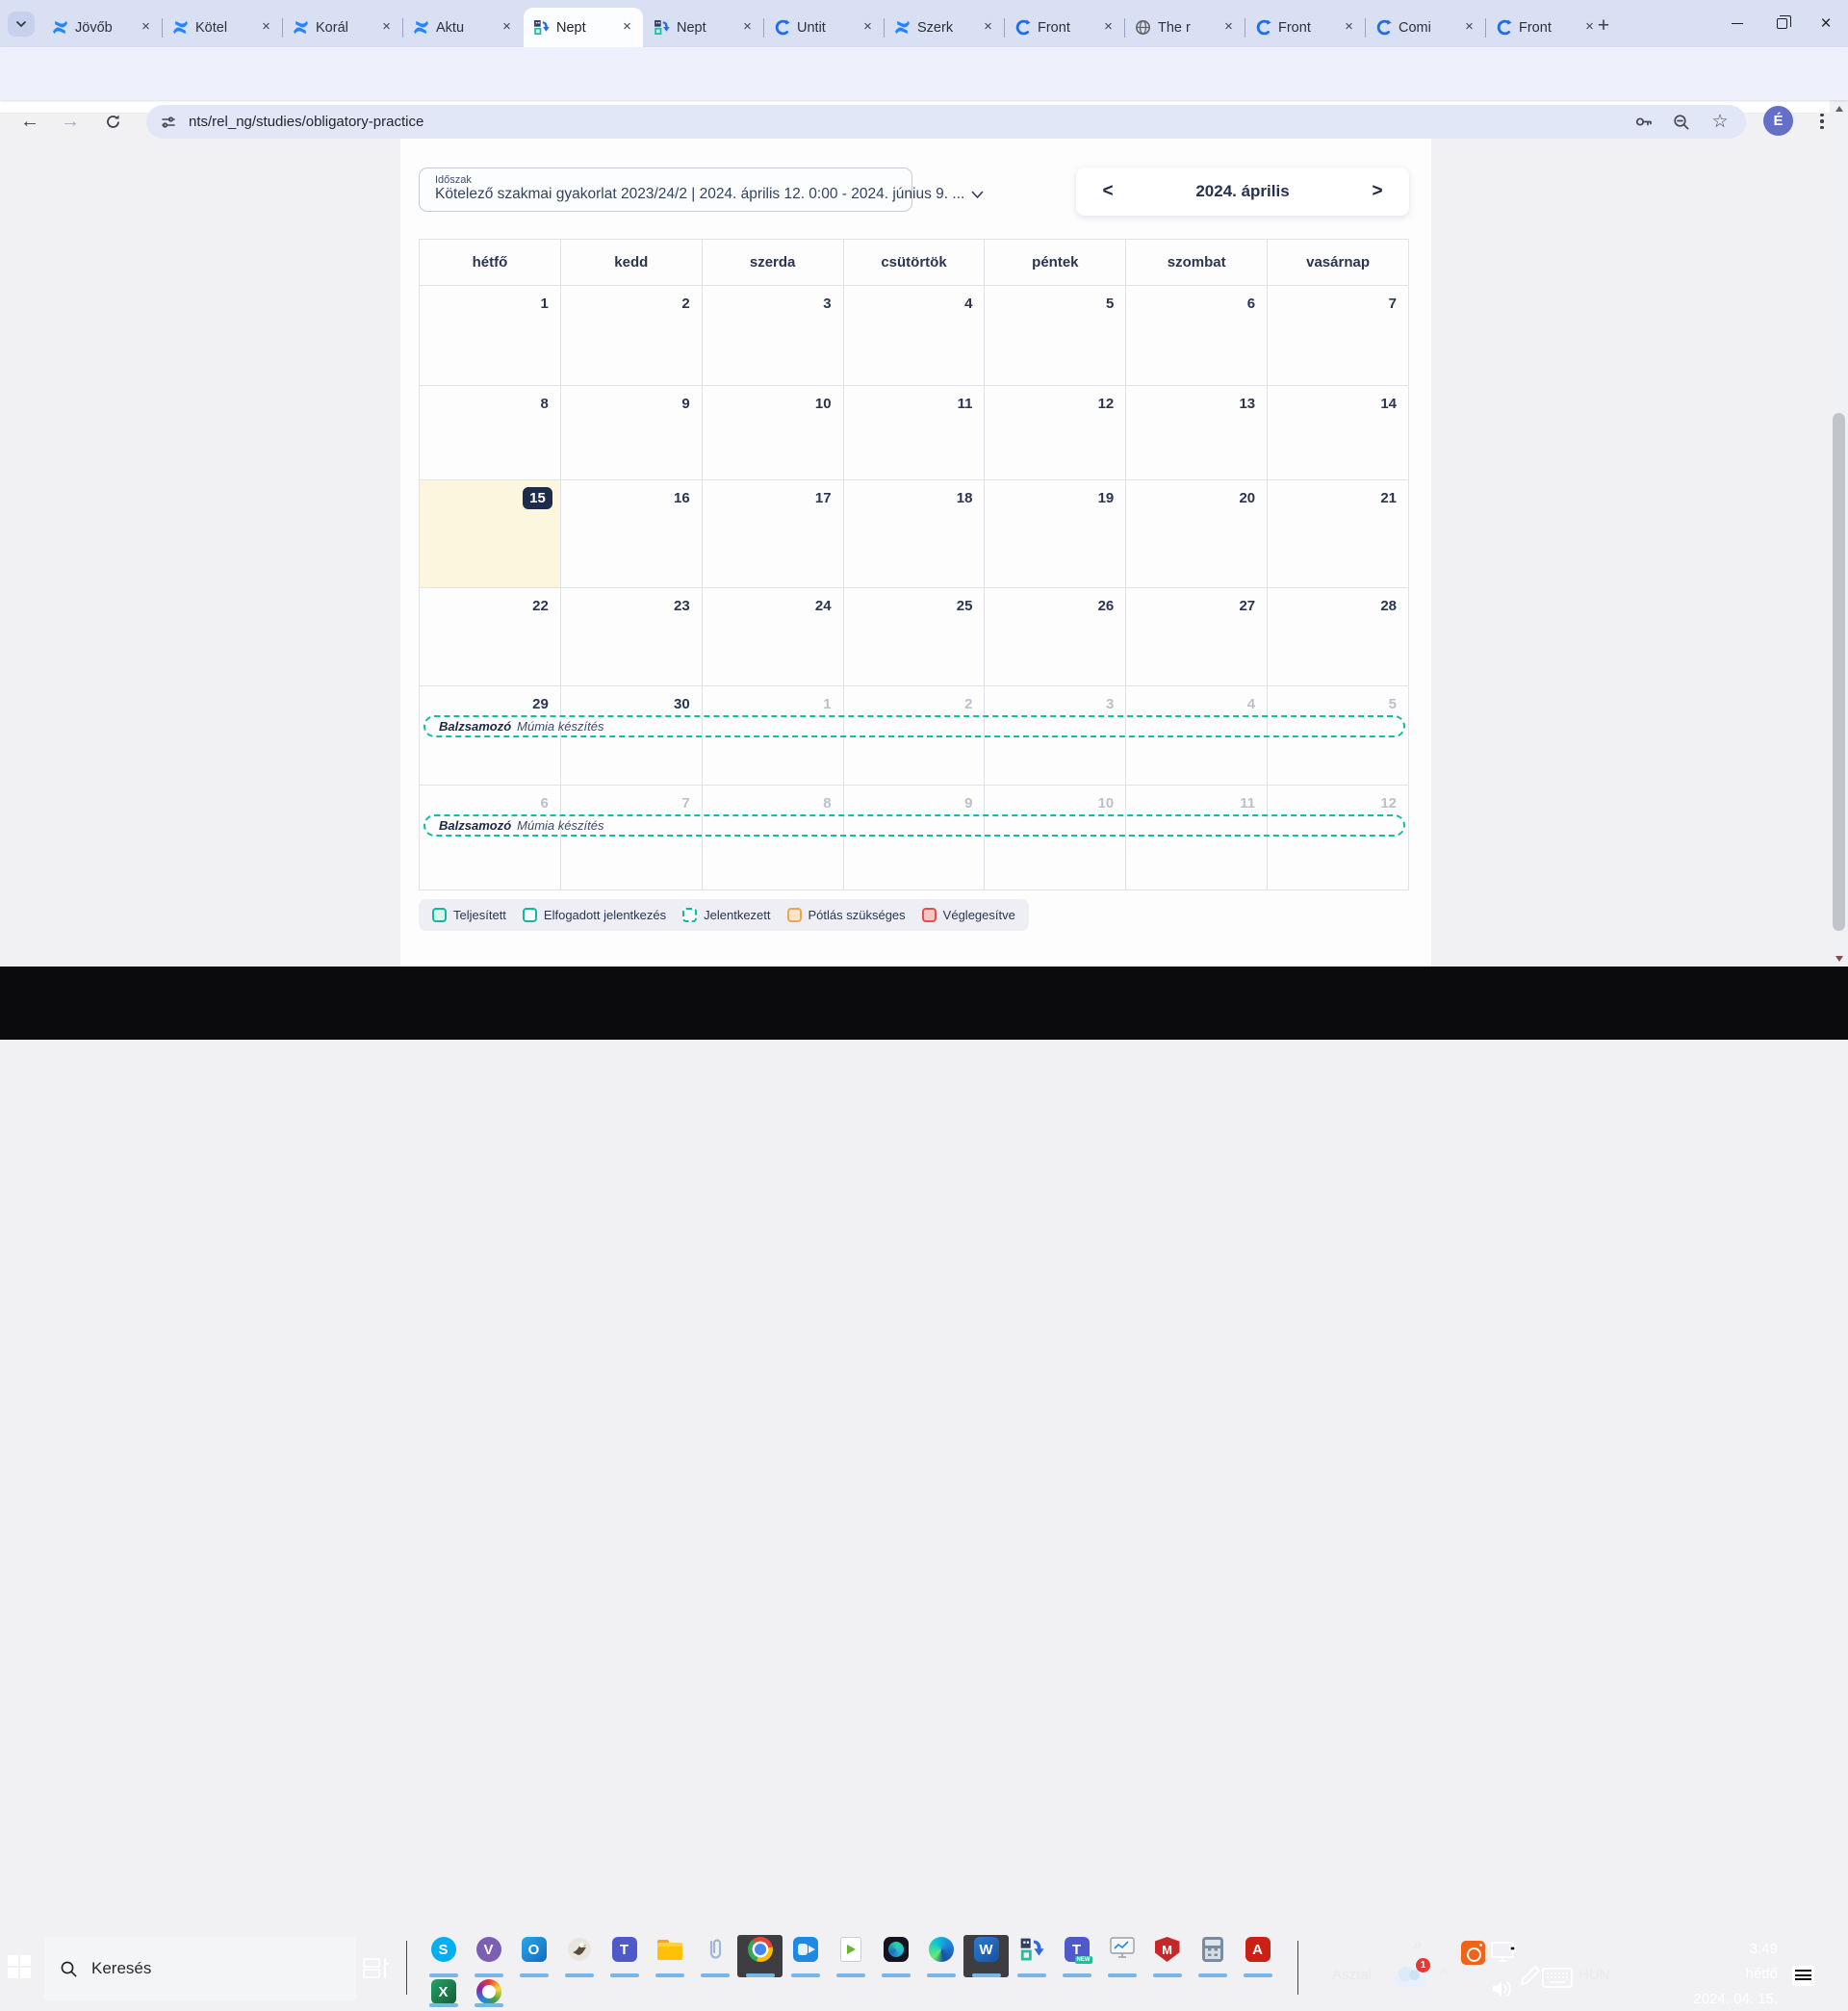 The width and height of the screenshot is (1848, 2011). Describe the element at coordinates (1643, 122) in the screenshot. I see `saved-password-icon` at that location.